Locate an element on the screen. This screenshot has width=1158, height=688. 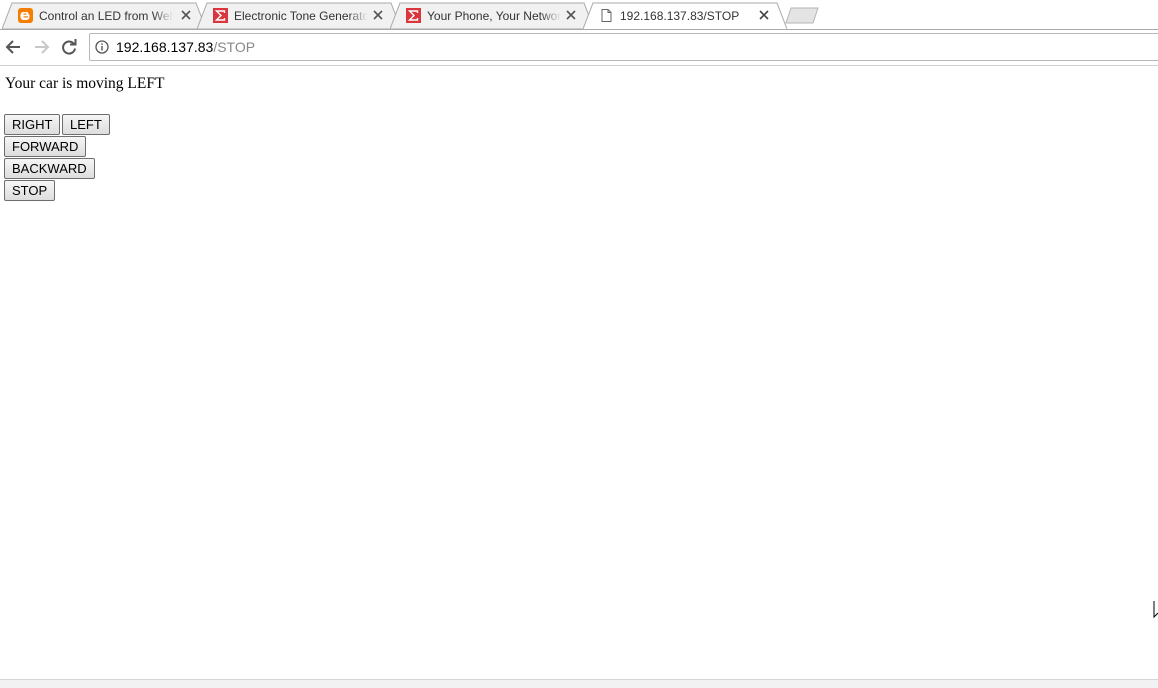
browser-toolbar: 192.168.137.83/STOP is located at coordinates (579, 48).